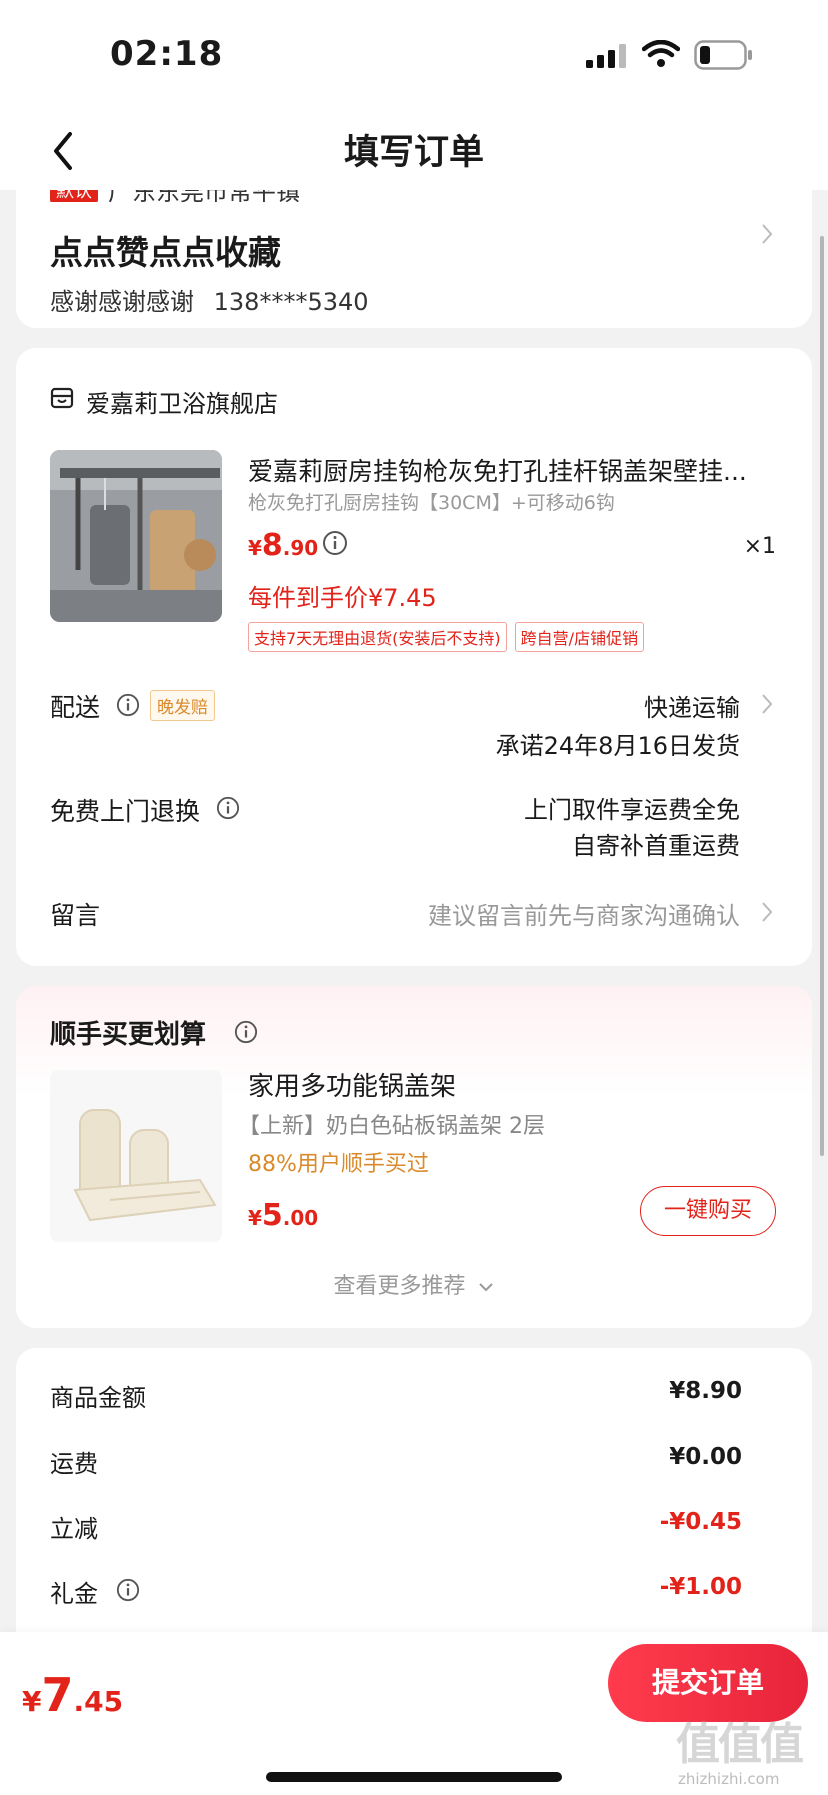  I want to click on recommend-buy-rate: 88%用户顺手买过, so click(338, 1164).